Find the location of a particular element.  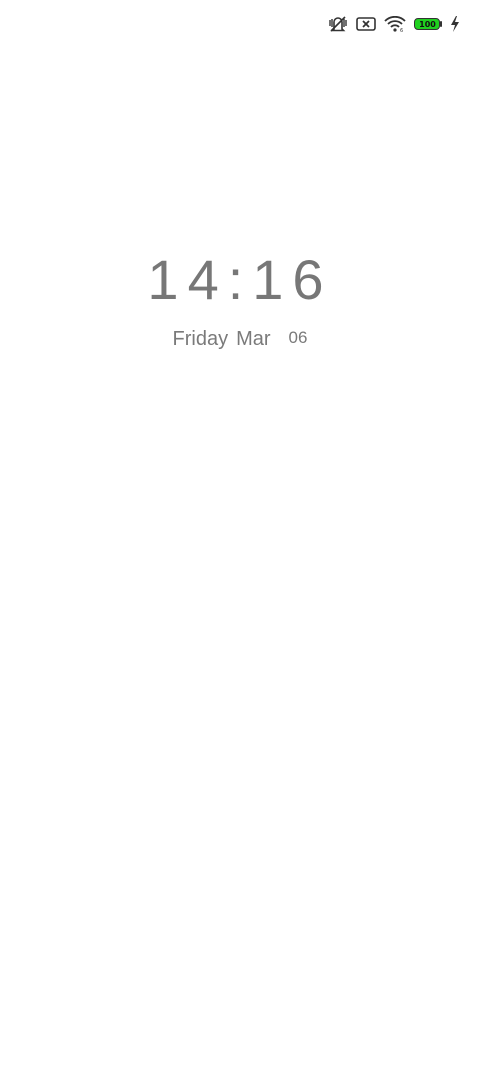

charging-bolt-icon is located at coordinates (455, 24).